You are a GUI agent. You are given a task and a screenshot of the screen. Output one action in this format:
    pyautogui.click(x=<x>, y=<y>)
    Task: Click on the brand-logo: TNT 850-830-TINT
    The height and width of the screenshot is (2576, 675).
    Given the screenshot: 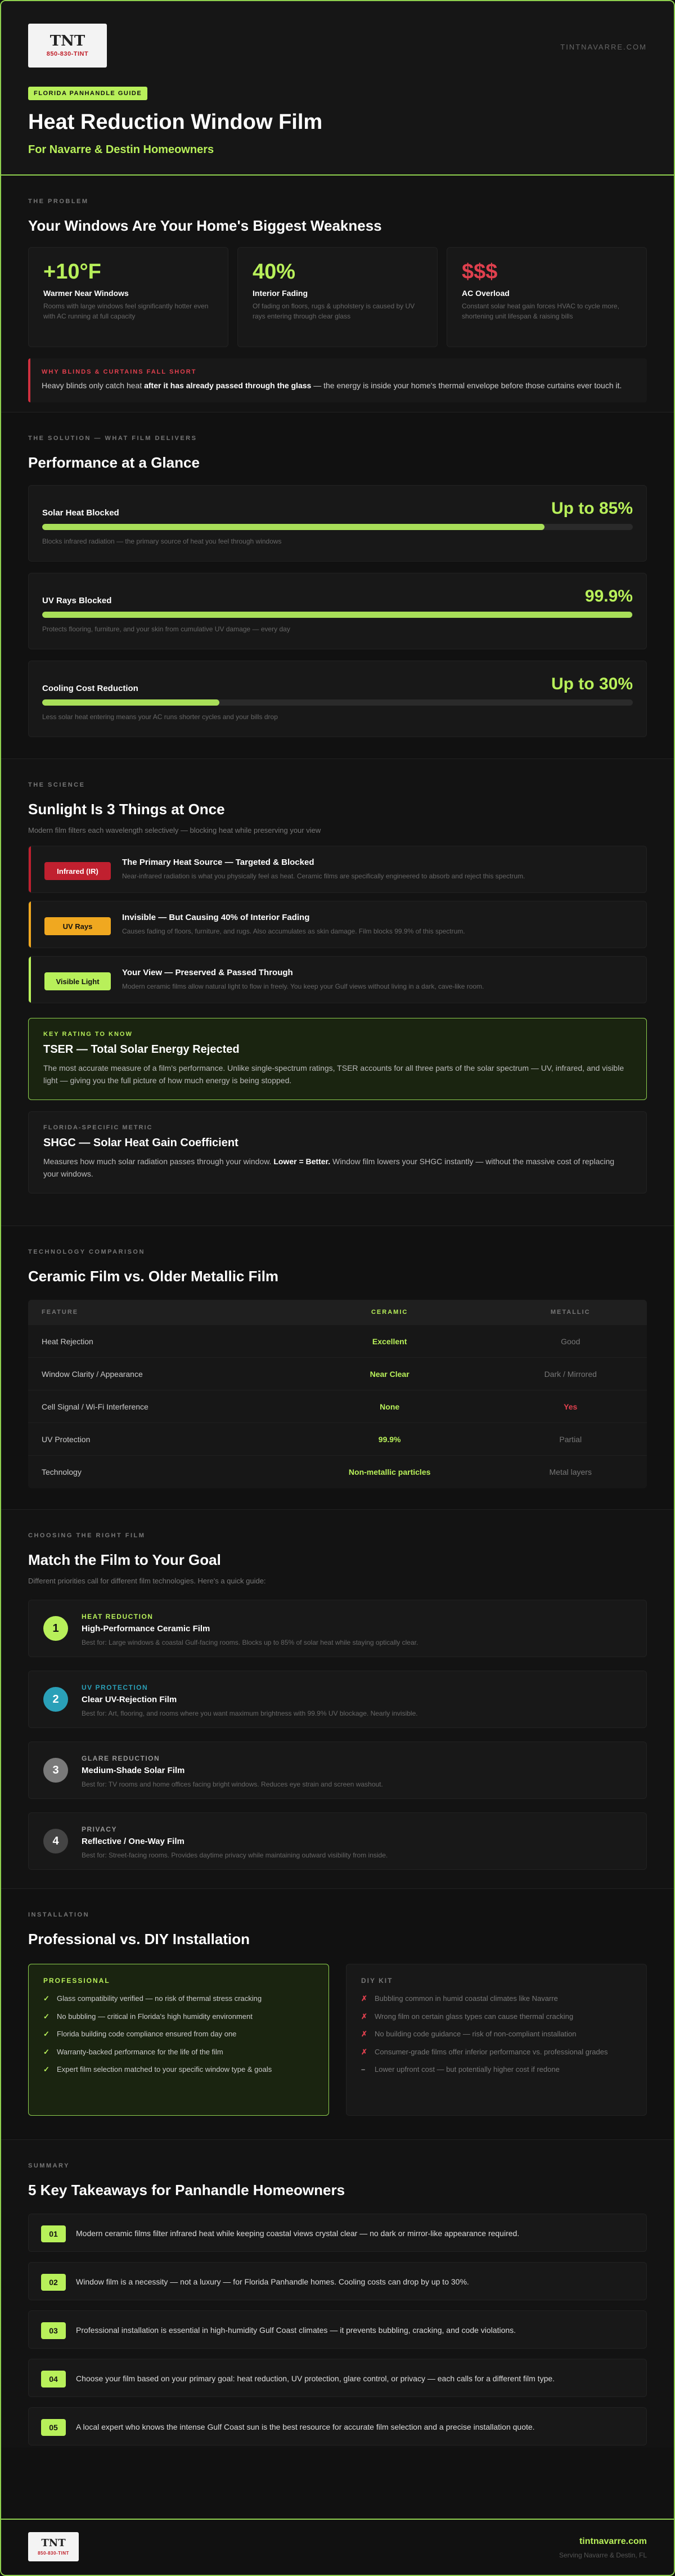 What is the action you would take?
    pyautogui.click(x=67, y=46)
    